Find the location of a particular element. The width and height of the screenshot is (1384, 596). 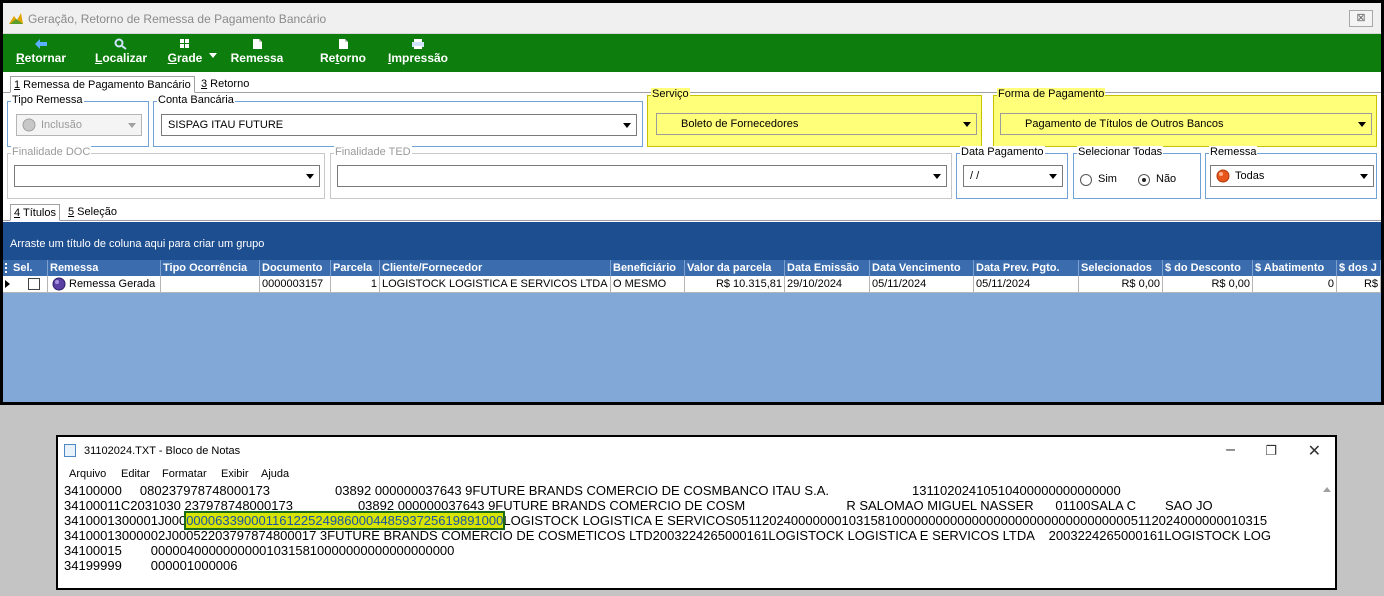

column-header: Documento is located at coordinates (295, 268).